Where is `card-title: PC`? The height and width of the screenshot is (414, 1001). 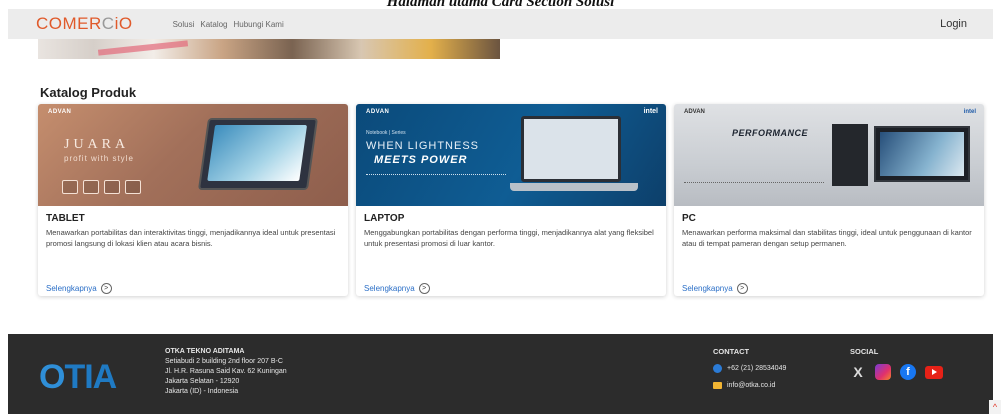 card-title: PC is located at coordinates (689, 218).